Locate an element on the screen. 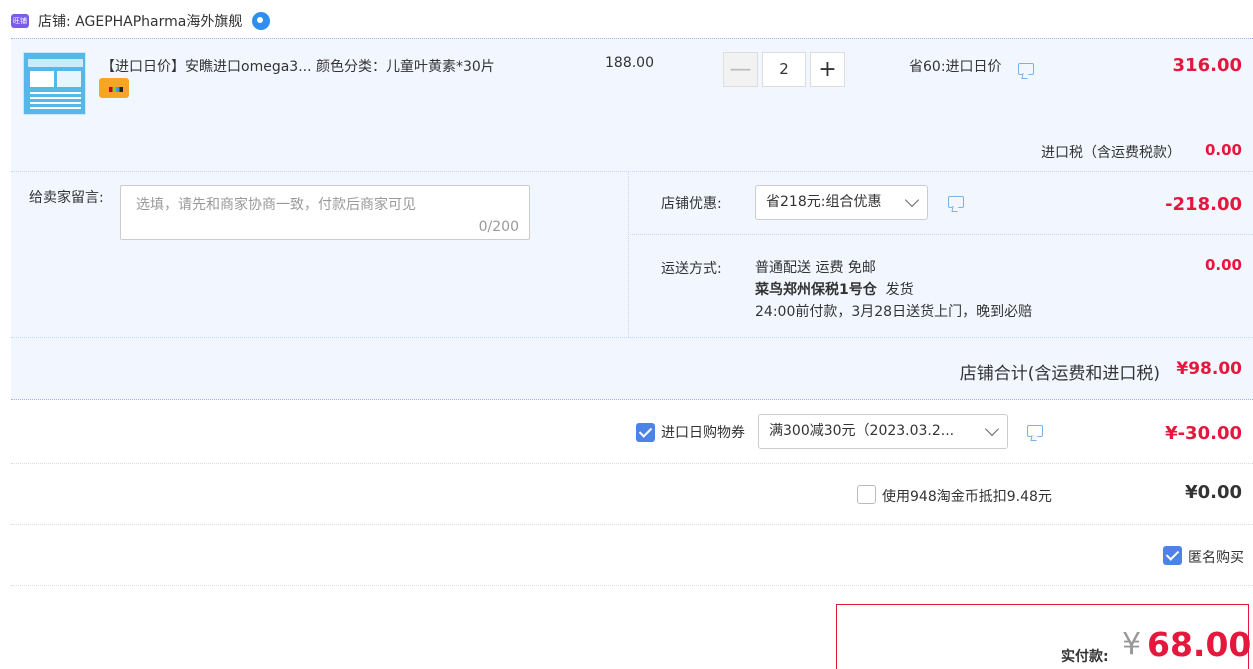  discount-note: 省60:进口日价 is located at coordinates (955, 67).